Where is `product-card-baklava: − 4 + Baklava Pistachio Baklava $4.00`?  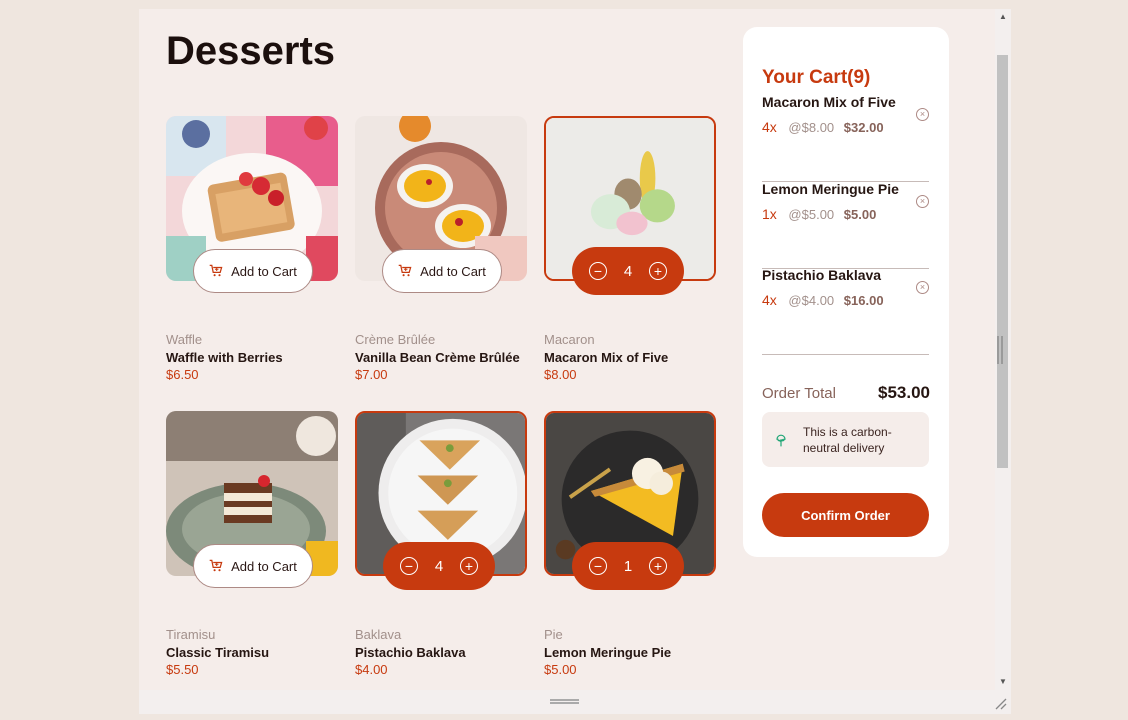
product-card-baklava: − 4 + Baklava Pistachio Baklava $4.00 is located at coordinates (441, 558).